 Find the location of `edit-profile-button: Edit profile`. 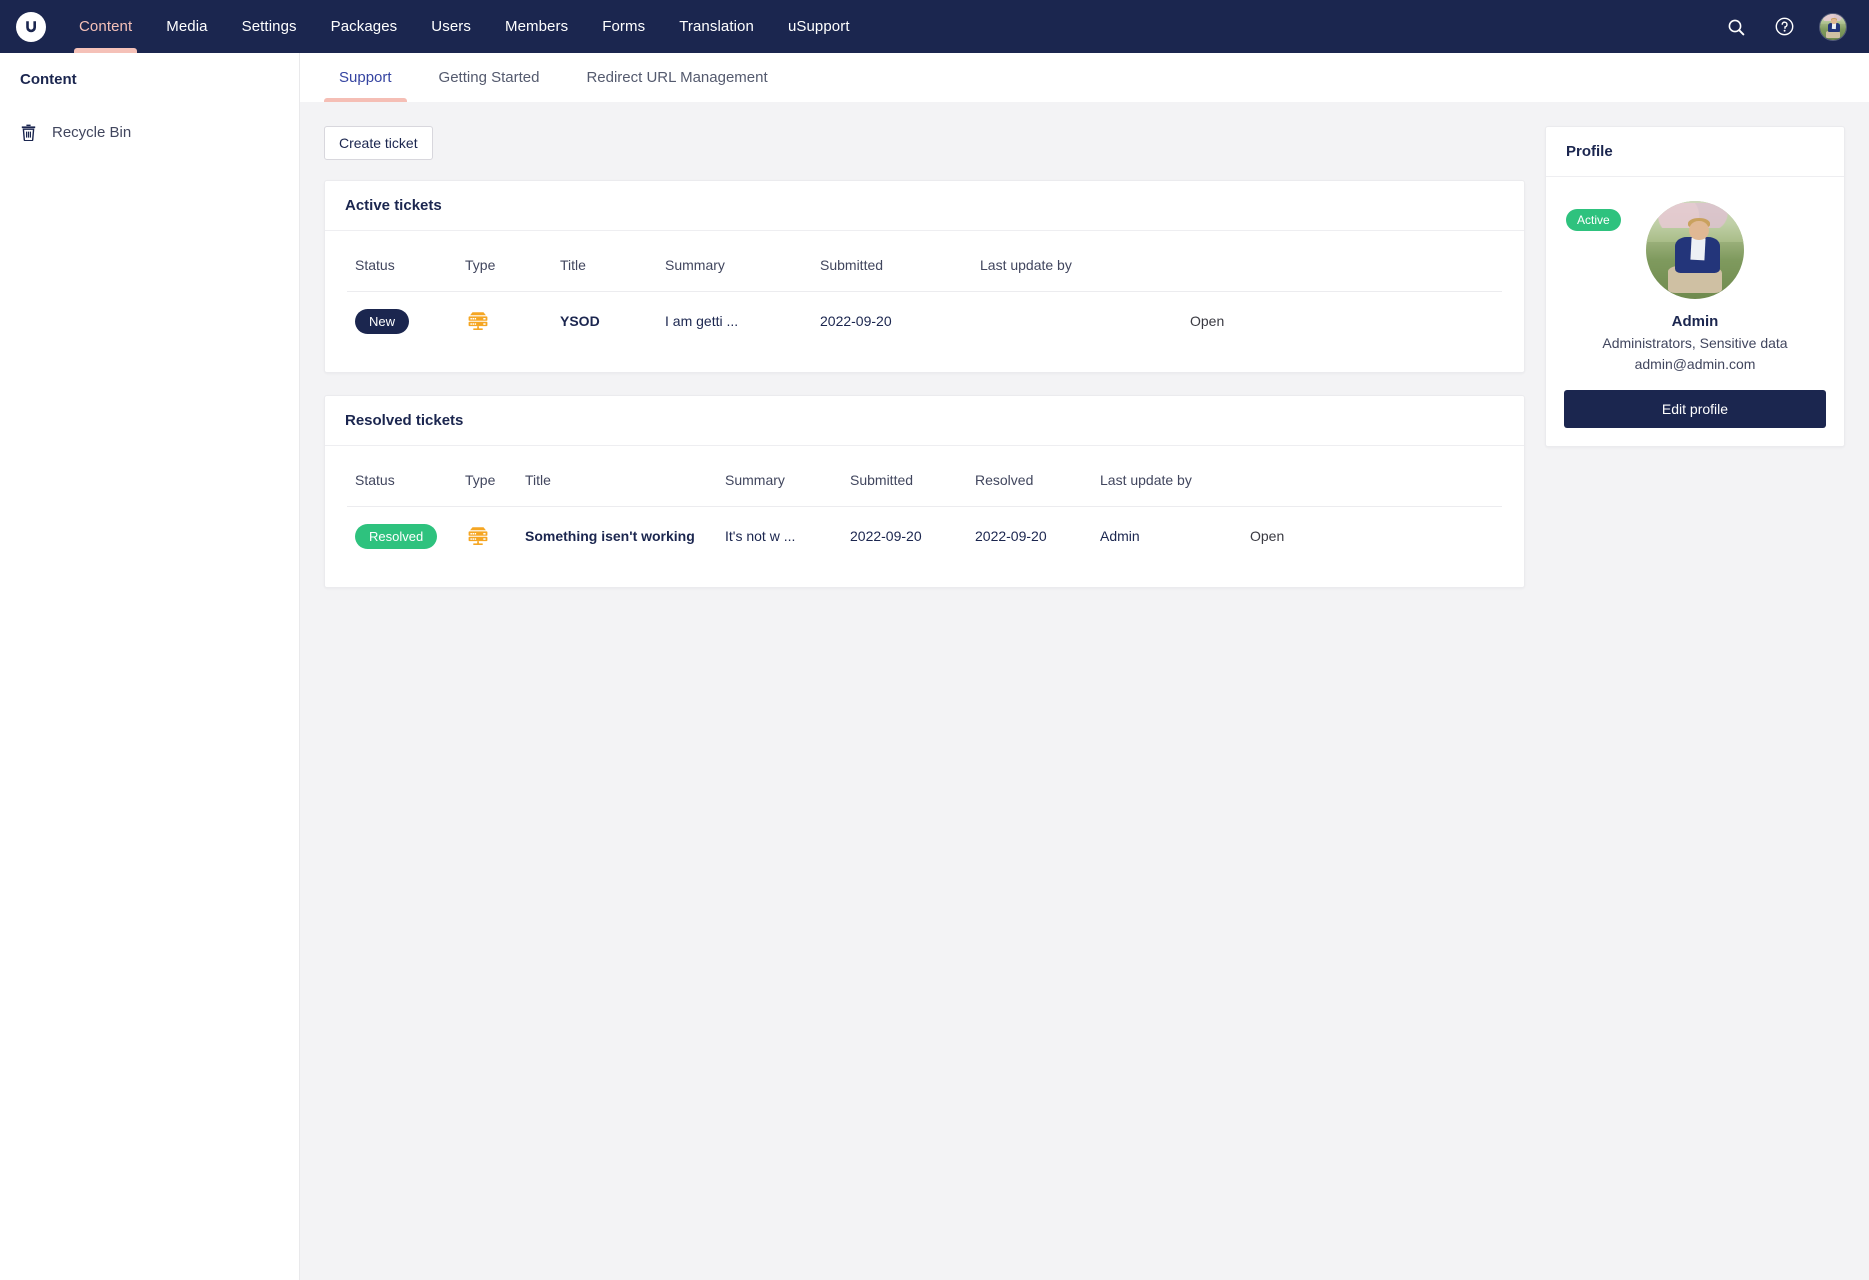

edit-profile-button: Edit profile is located at coordinates (1695, 409).